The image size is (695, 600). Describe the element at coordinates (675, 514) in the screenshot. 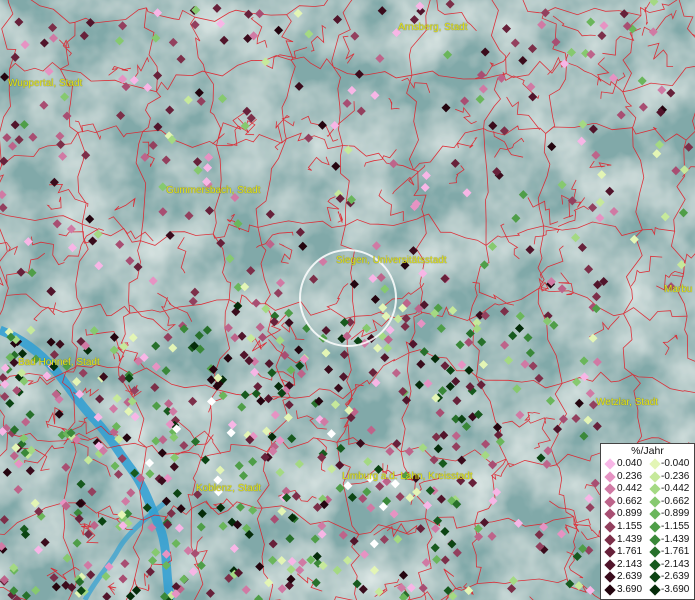

I see `legend-value-negative: -0.899` at that location.